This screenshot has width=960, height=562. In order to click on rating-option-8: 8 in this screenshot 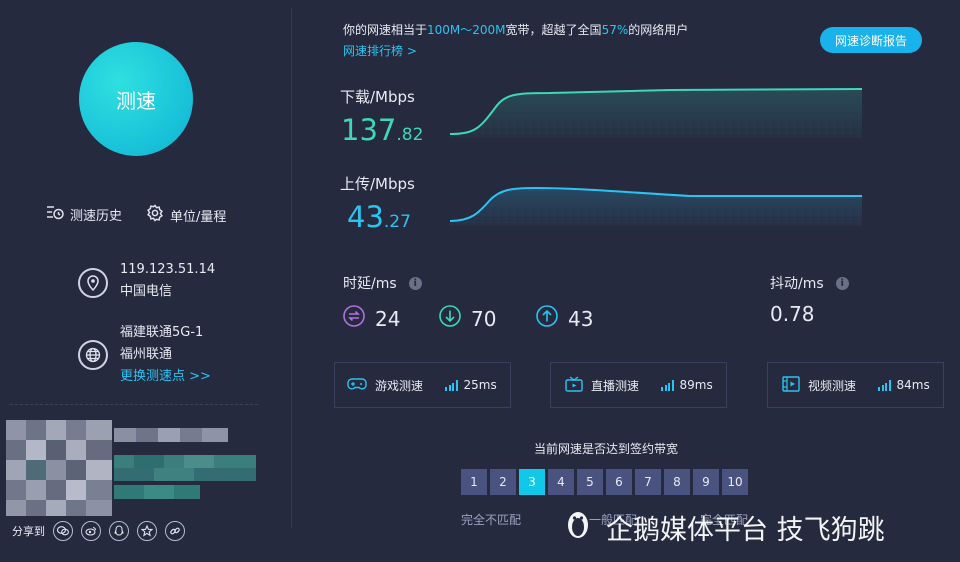, I will do `click(677, 482)`.